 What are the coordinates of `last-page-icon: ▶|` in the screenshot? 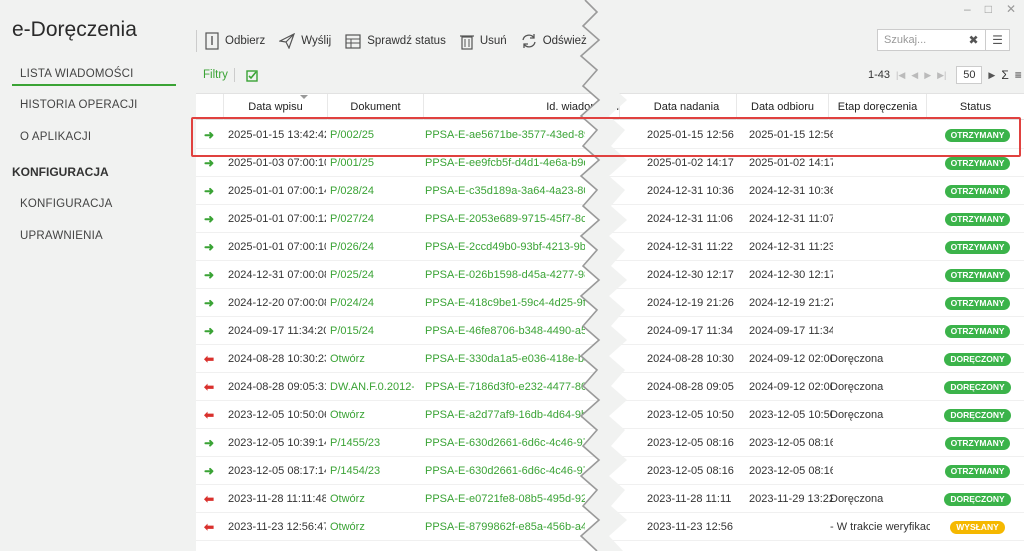 It's located at (941, 75).